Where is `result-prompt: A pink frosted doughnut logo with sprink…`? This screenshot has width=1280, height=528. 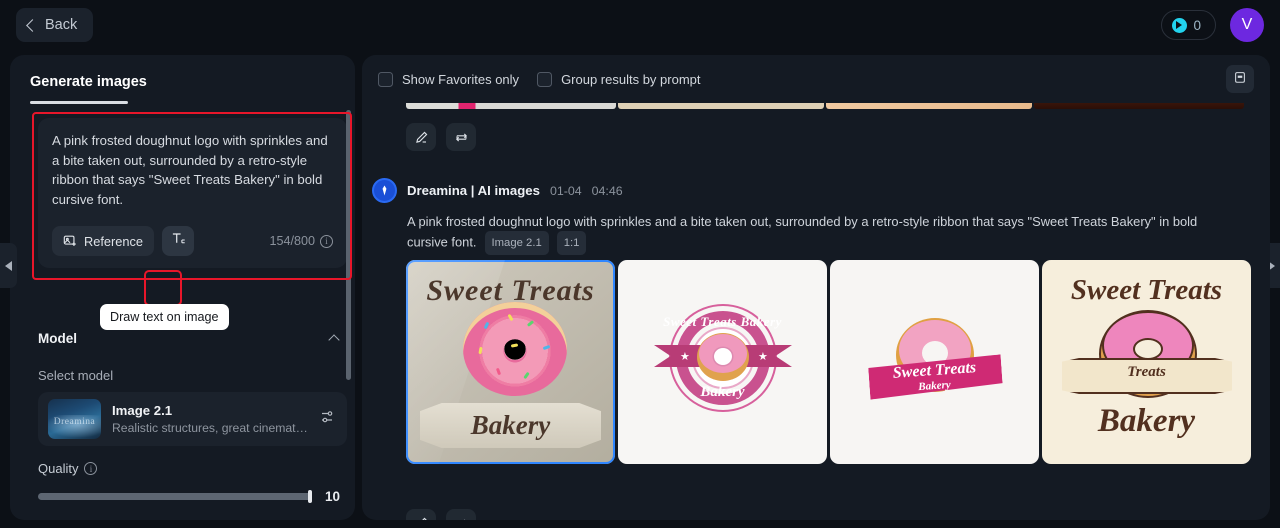 result-prompt: A pink frosted doughnut logo with sprink… is located at coordinates (822, 233).